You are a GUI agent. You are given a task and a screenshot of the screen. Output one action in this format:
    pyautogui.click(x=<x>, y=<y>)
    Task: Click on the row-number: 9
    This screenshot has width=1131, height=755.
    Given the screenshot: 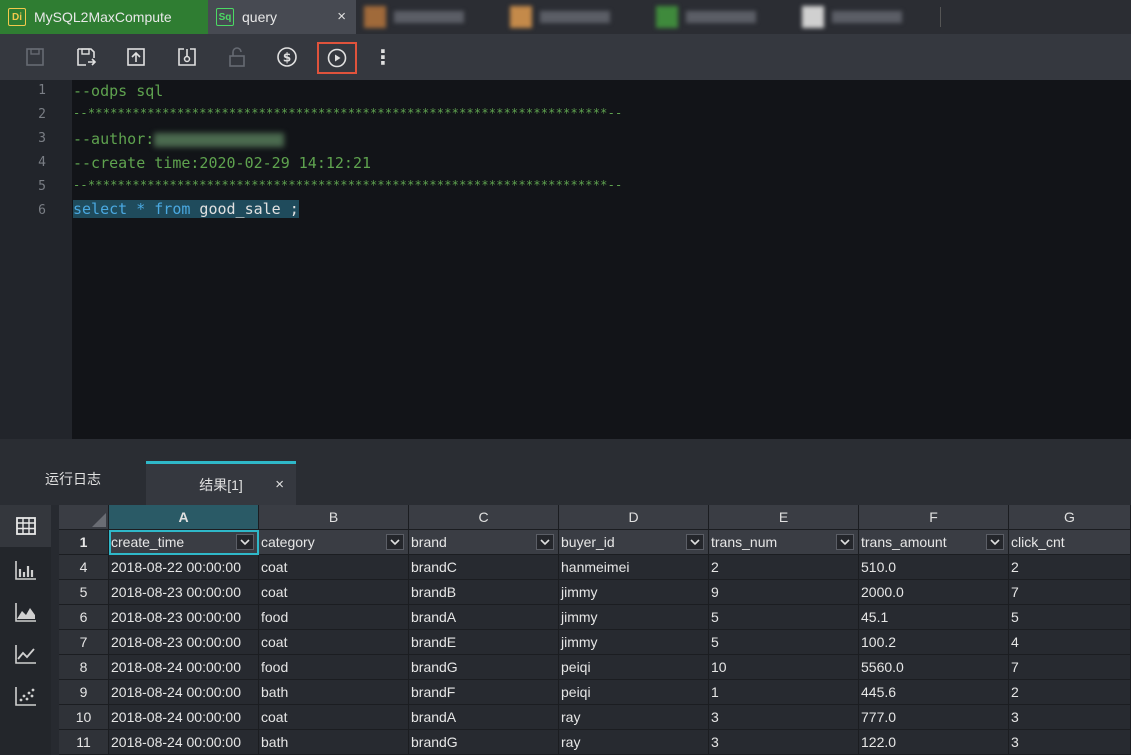 What is the action you would take?
    pyautogui.click(x=84, y=692)
    